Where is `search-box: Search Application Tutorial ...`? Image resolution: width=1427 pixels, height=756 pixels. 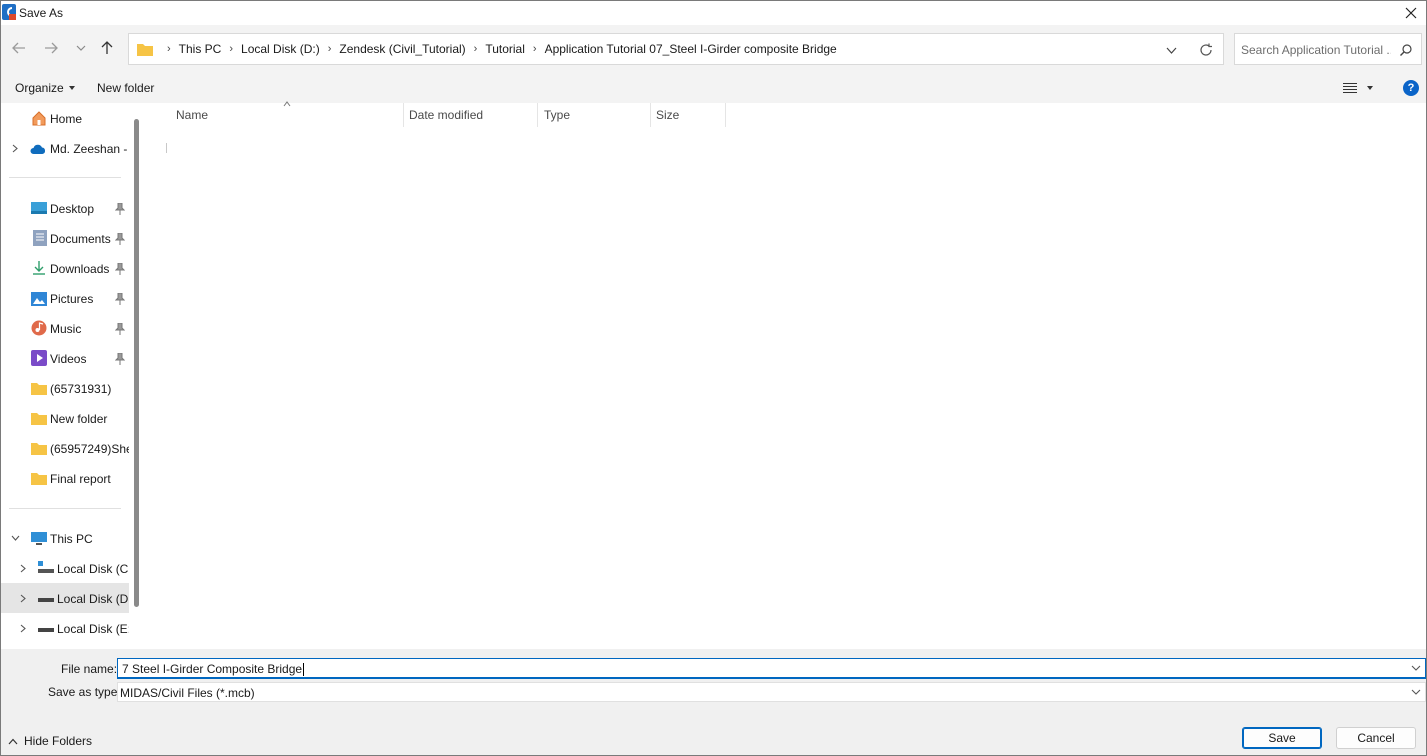 search-box: Search Application Tutorial ... is located at coordinates (1328, 49).